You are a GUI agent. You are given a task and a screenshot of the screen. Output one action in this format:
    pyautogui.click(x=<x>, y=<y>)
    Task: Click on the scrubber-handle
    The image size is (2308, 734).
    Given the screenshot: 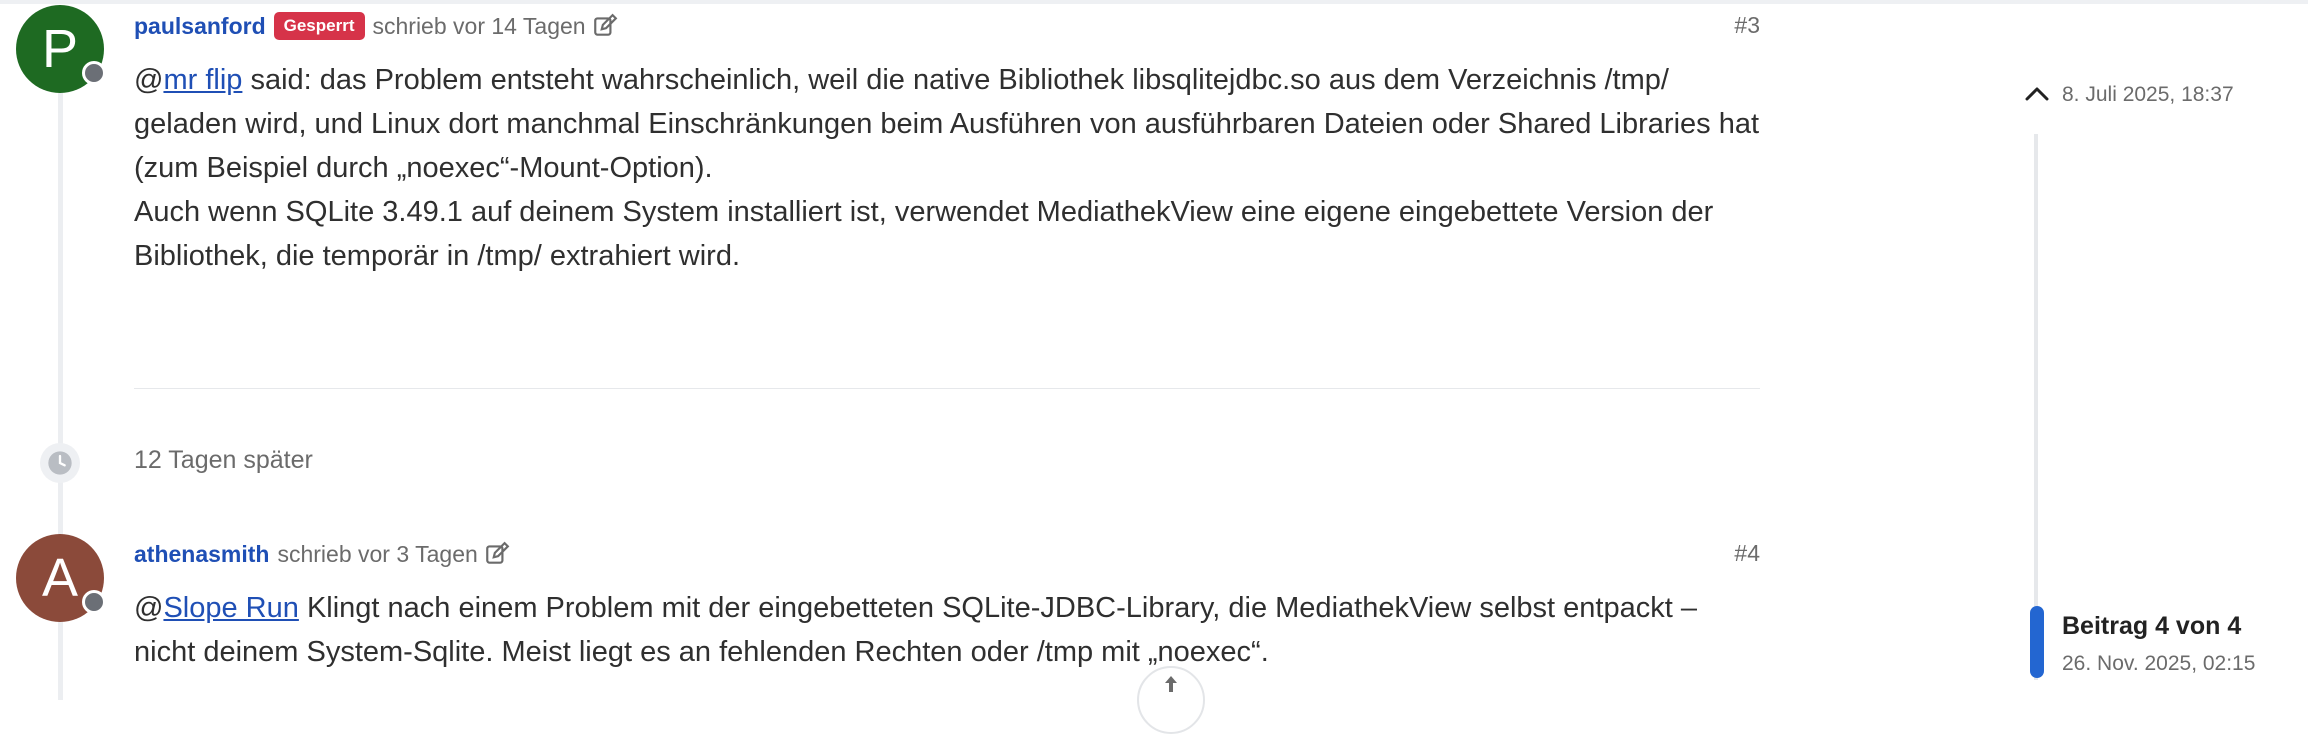 What is the action you would take?
    pyautogui.click(x=2037, y=642)
    